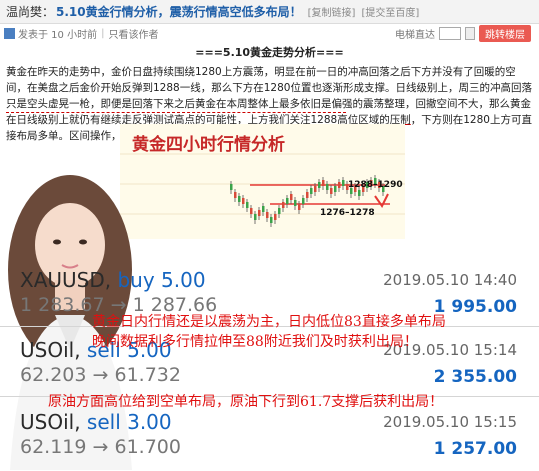 The width and height of the screenshot is (539, 471). I want to click on jump-label: 电梯直达, so click(415, 35).